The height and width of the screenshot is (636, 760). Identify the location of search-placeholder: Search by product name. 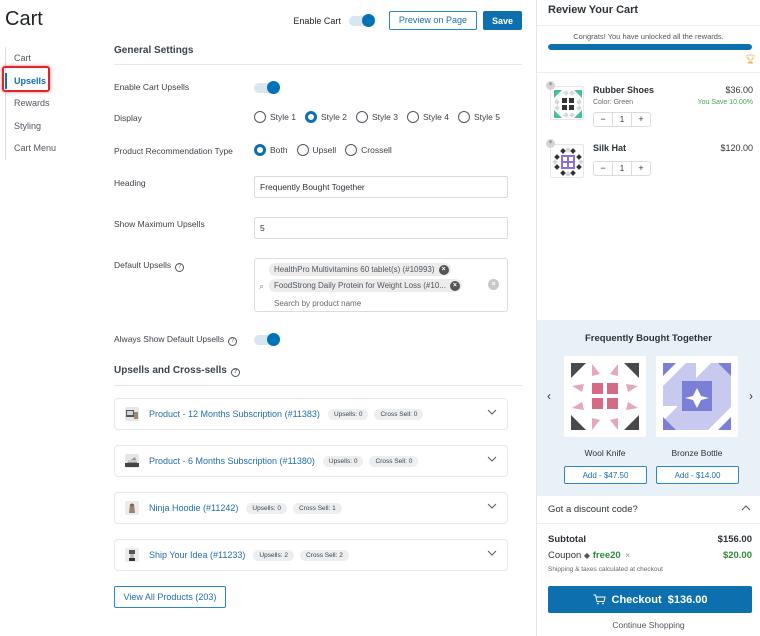
(317, 303).